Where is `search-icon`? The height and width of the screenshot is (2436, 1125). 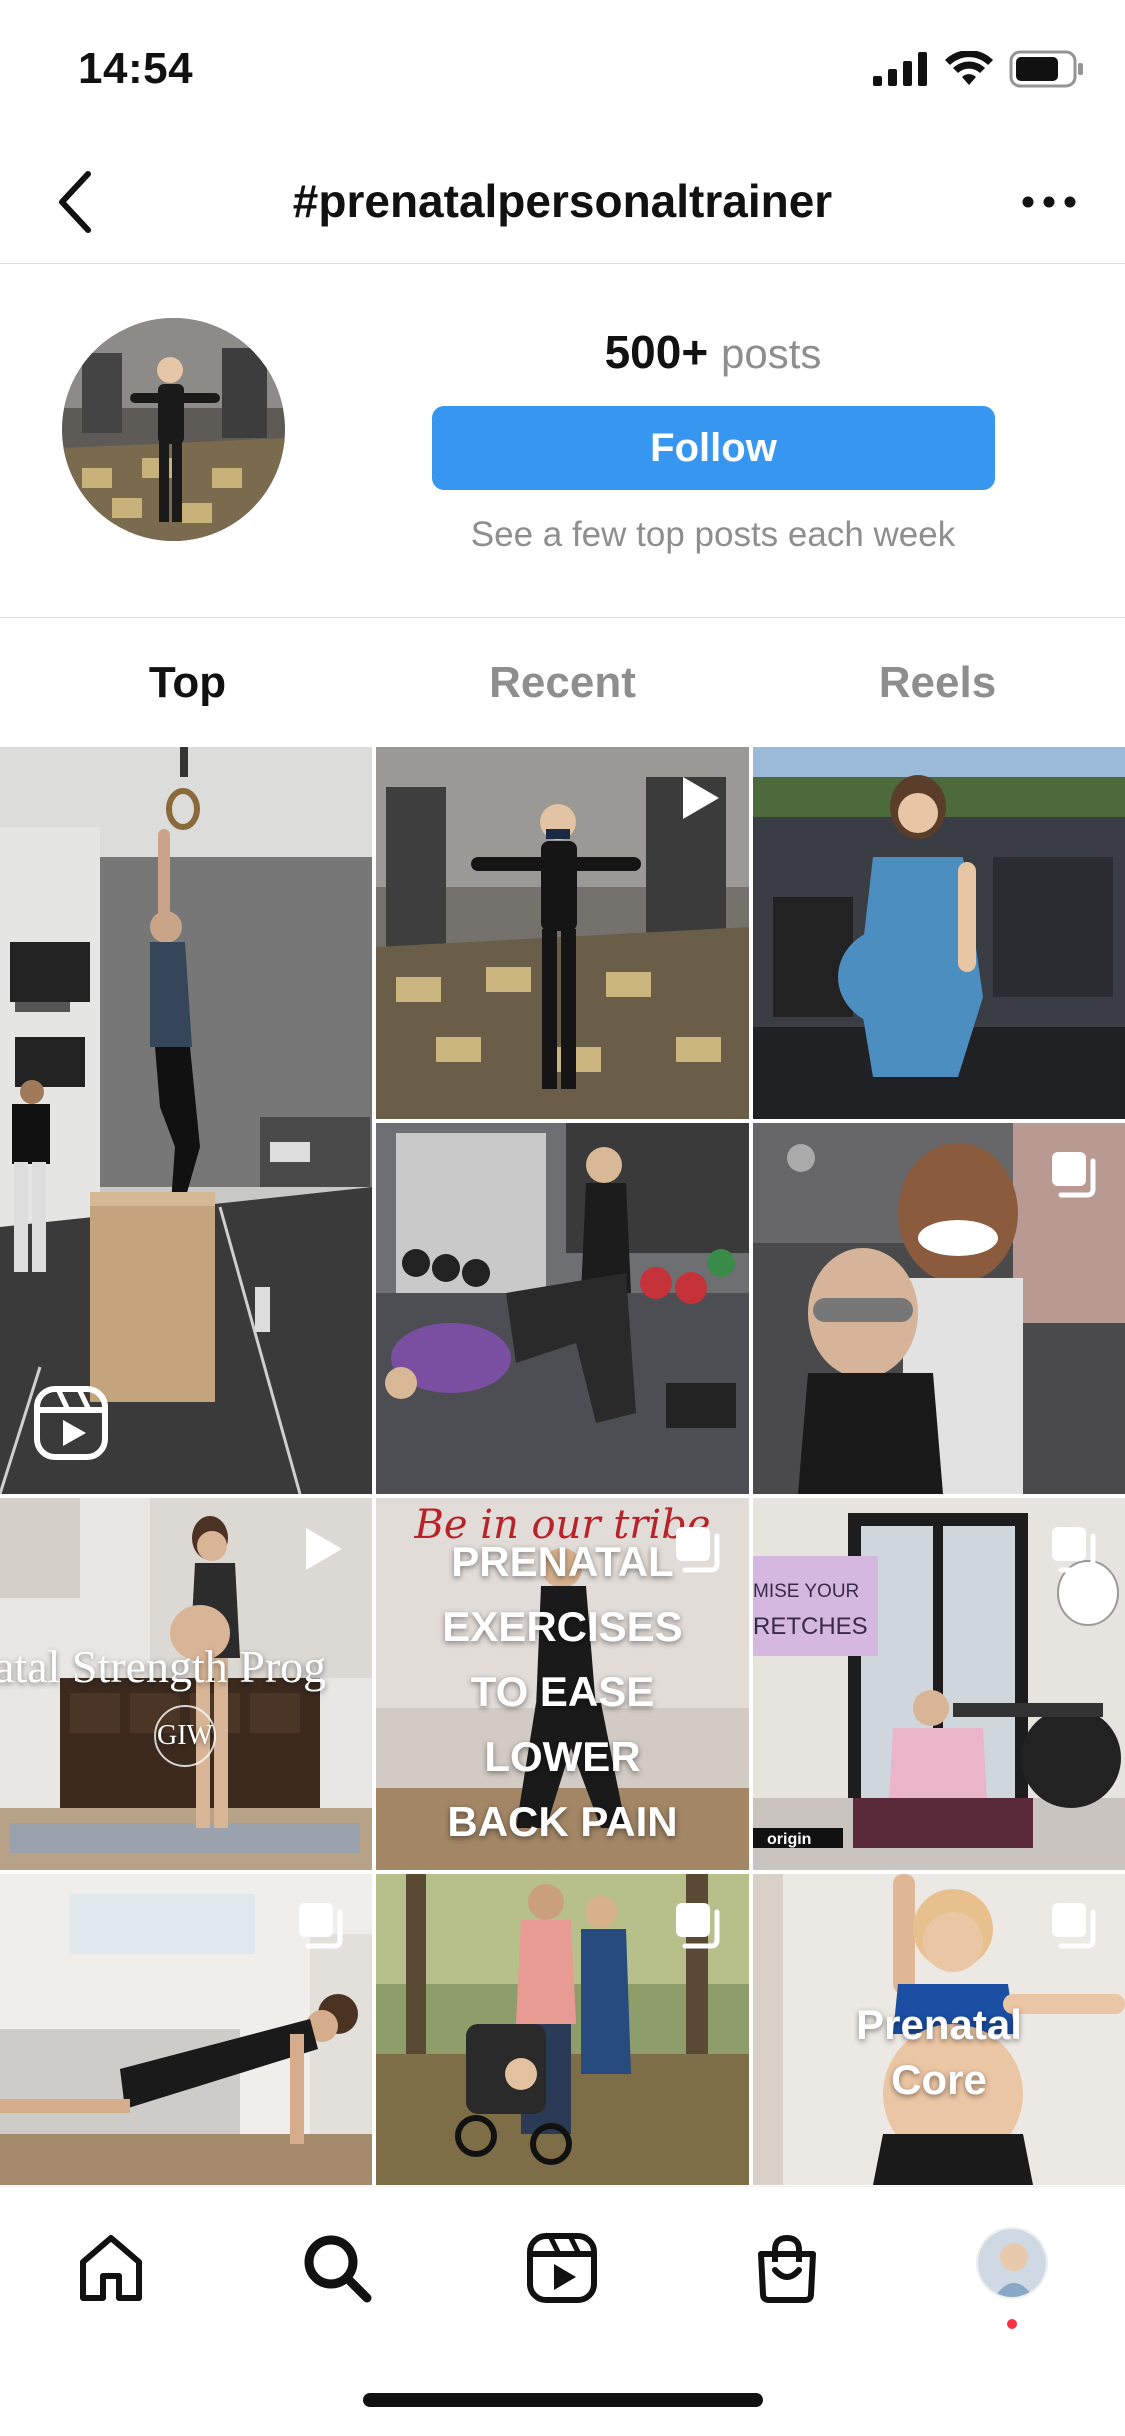 search-icon is located at coordinates (338, 2269).